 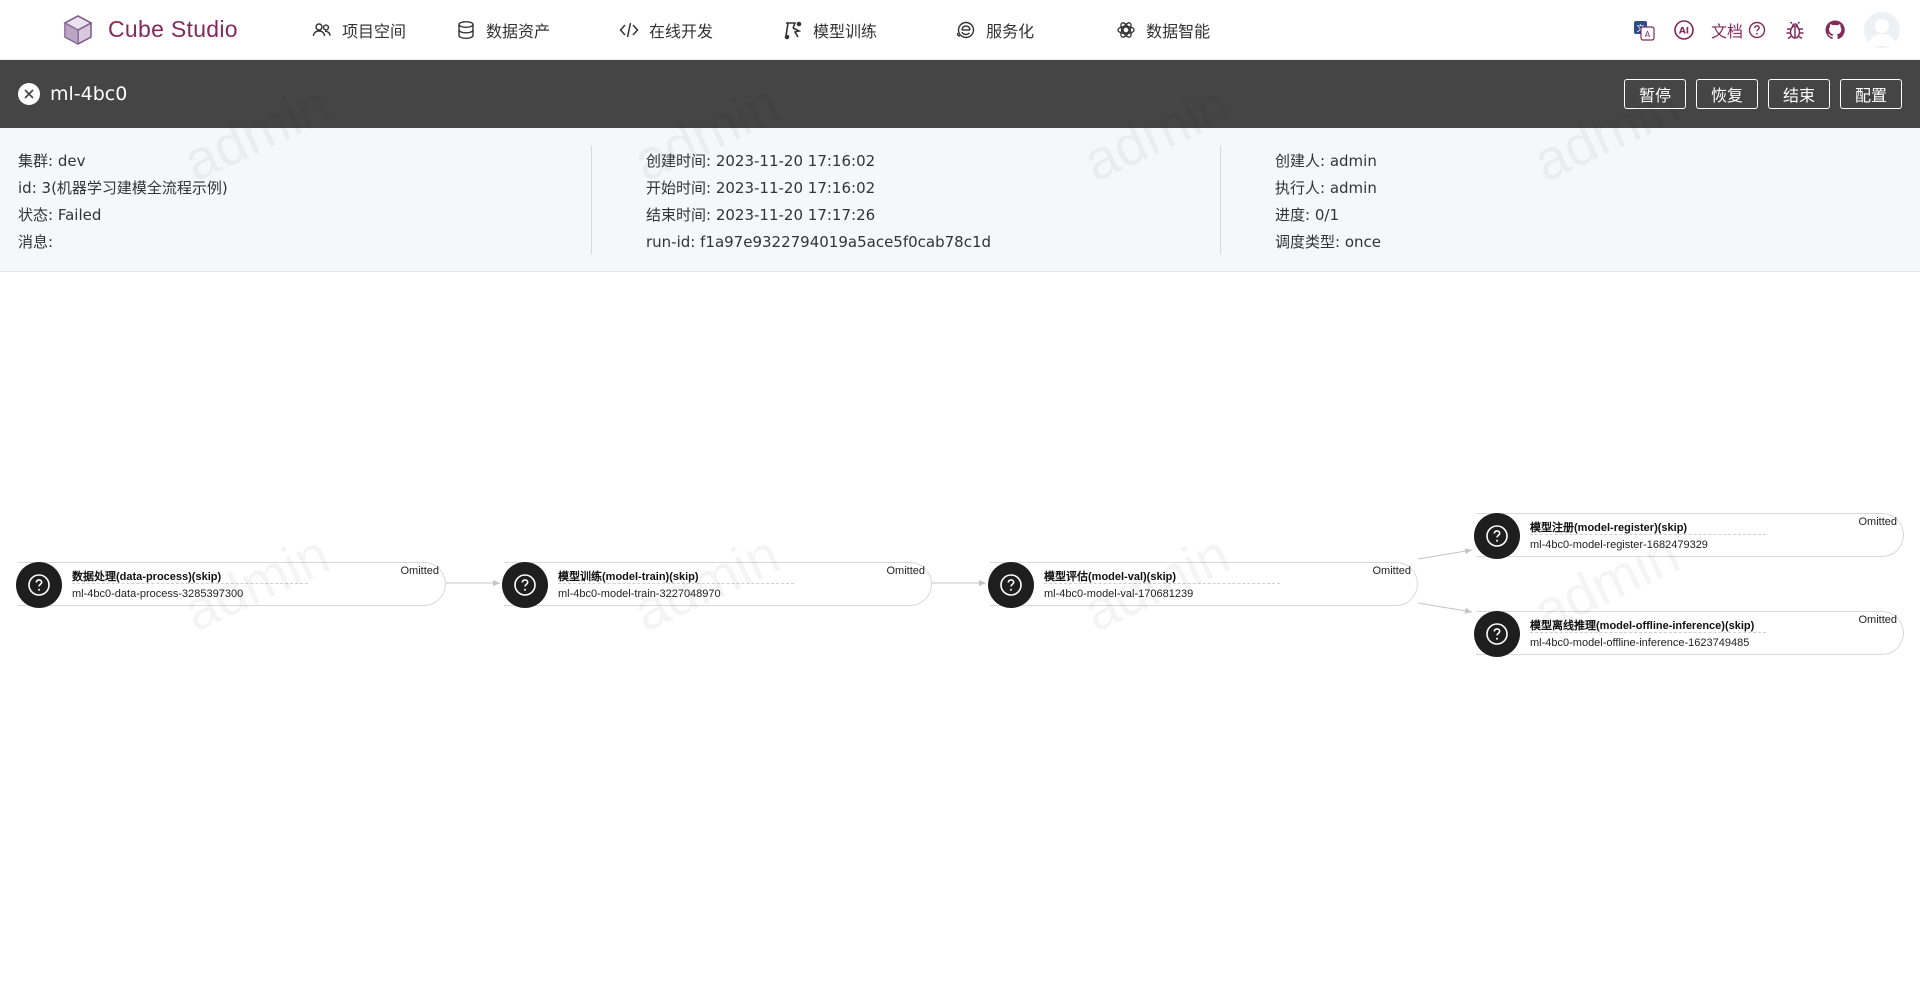 What do you see at coordinates (173, 29) in the screenshot?
I see `brand-name: Cube Studio` at bounding box center [173, 29].